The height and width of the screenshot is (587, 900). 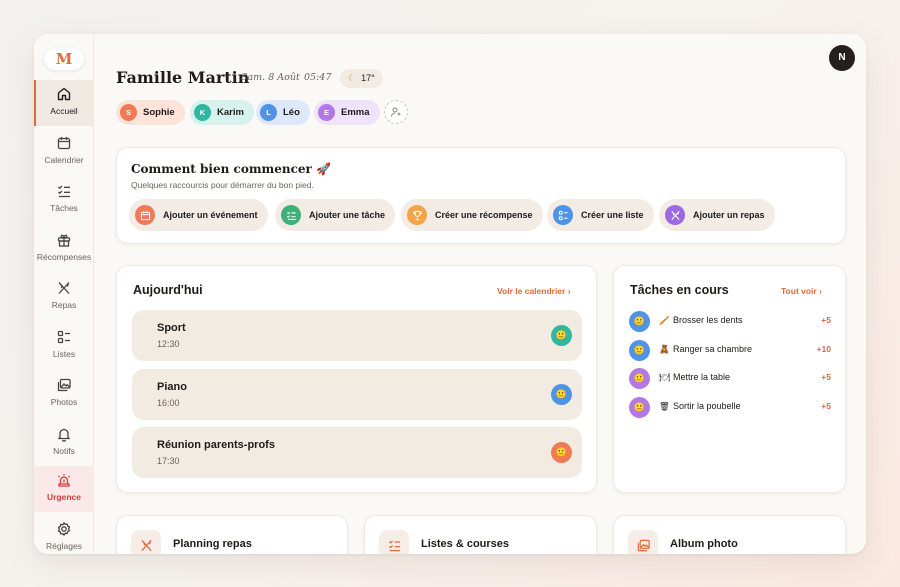 What do you see at coordinates (64, 480) in the screenshot?
I see `siren-icon` at bounding box center [64, 480].